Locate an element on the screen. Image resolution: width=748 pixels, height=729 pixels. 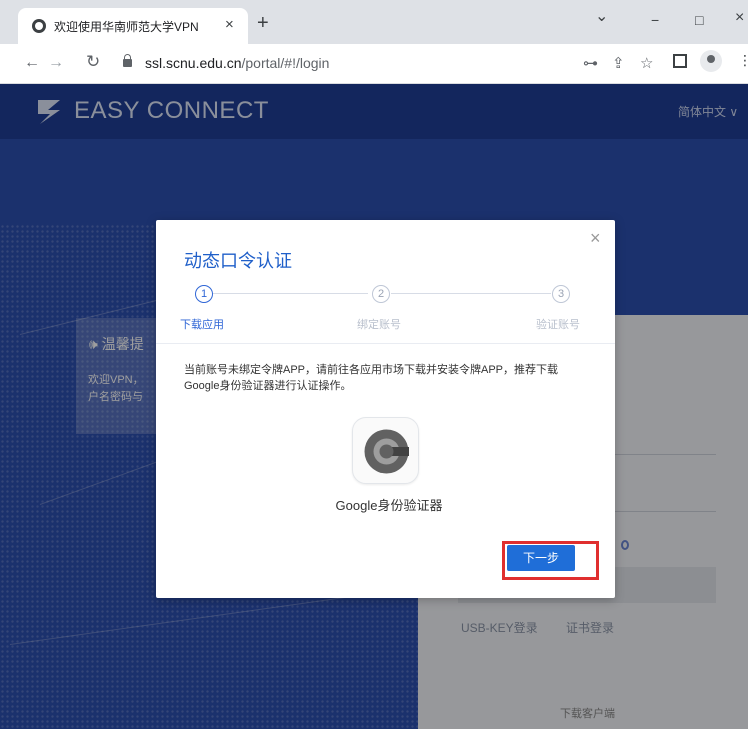
reload-icon: ↻ is located at coordinates (93, 62).